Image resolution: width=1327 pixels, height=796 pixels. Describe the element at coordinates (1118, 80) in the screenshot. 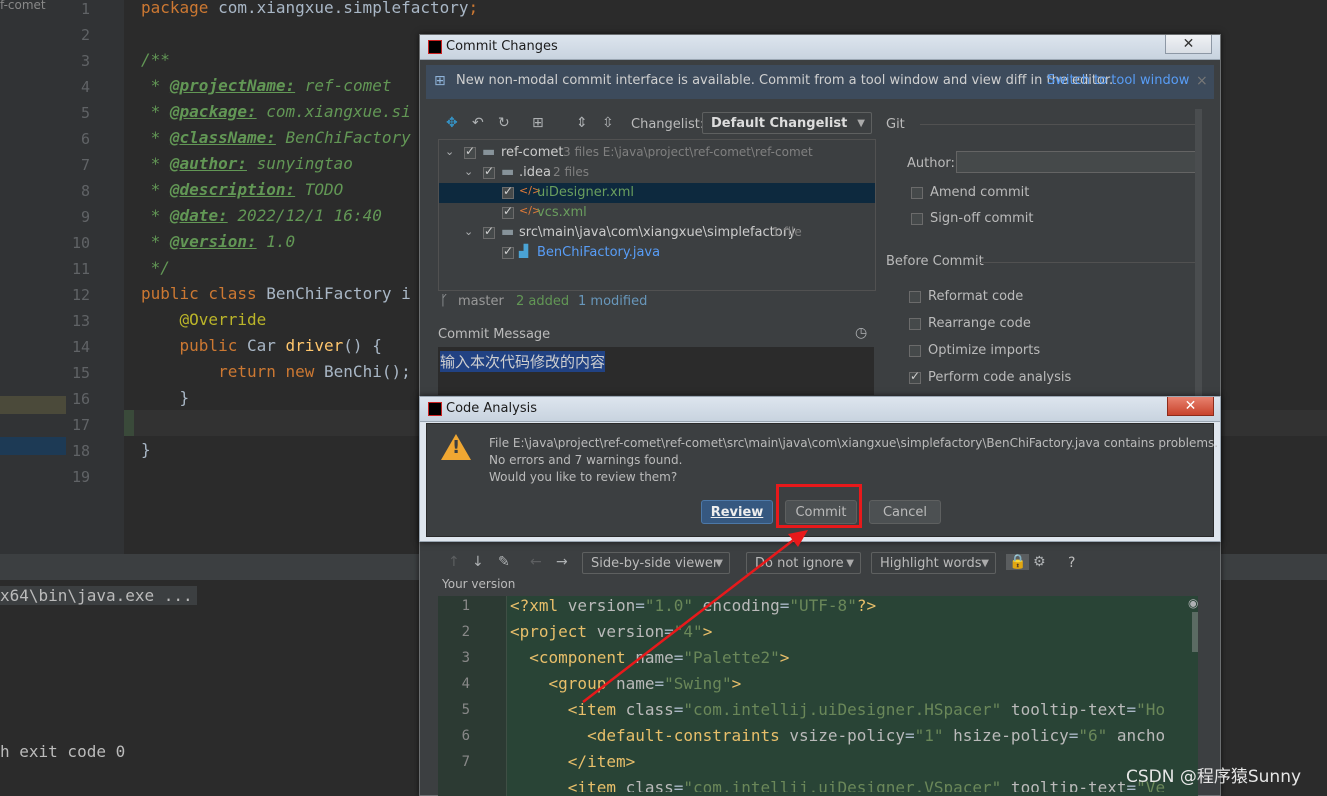

I see `switch-to-tool-window-link: Switch to tool window` at that location.